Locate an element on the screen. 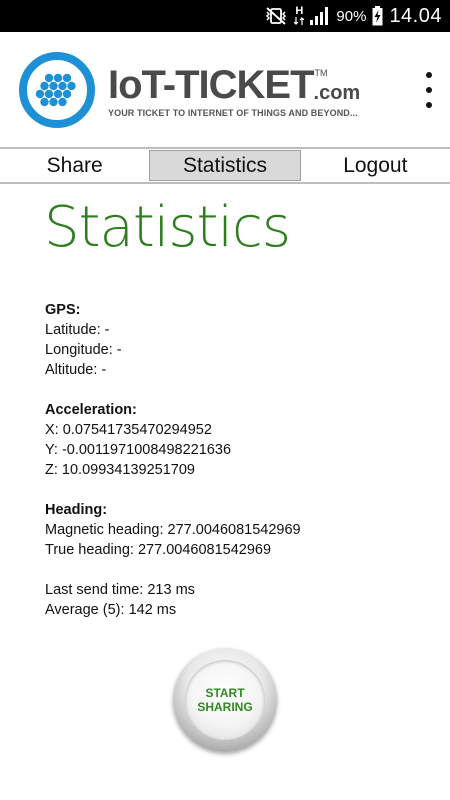 The width and height of the screenshot is (450, 800). true-heading-value: 277.0046081542969 is located at coordinates (204, 550).